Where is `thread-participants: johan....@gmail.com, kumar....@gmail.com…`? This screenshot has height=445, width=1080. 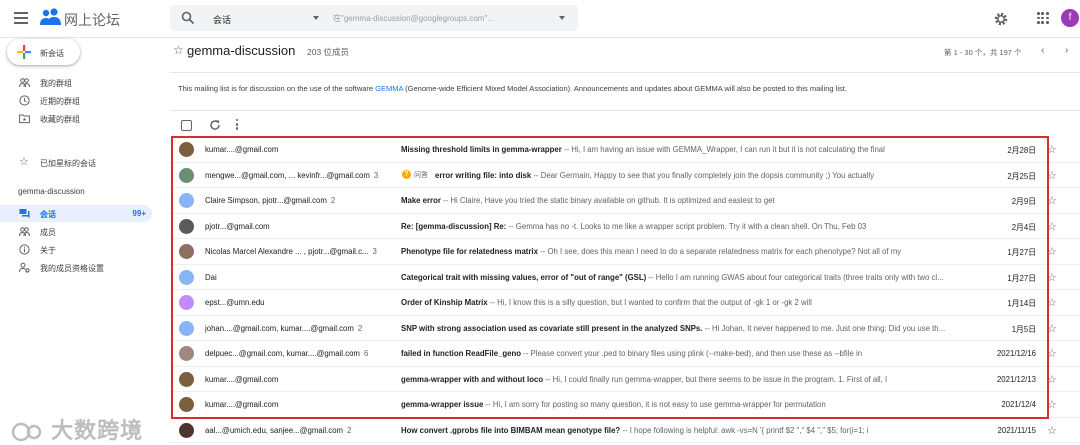
thread-participants: johan....@gmail.com, kumar....@gmail.com… is located at coordinates (284, 328).